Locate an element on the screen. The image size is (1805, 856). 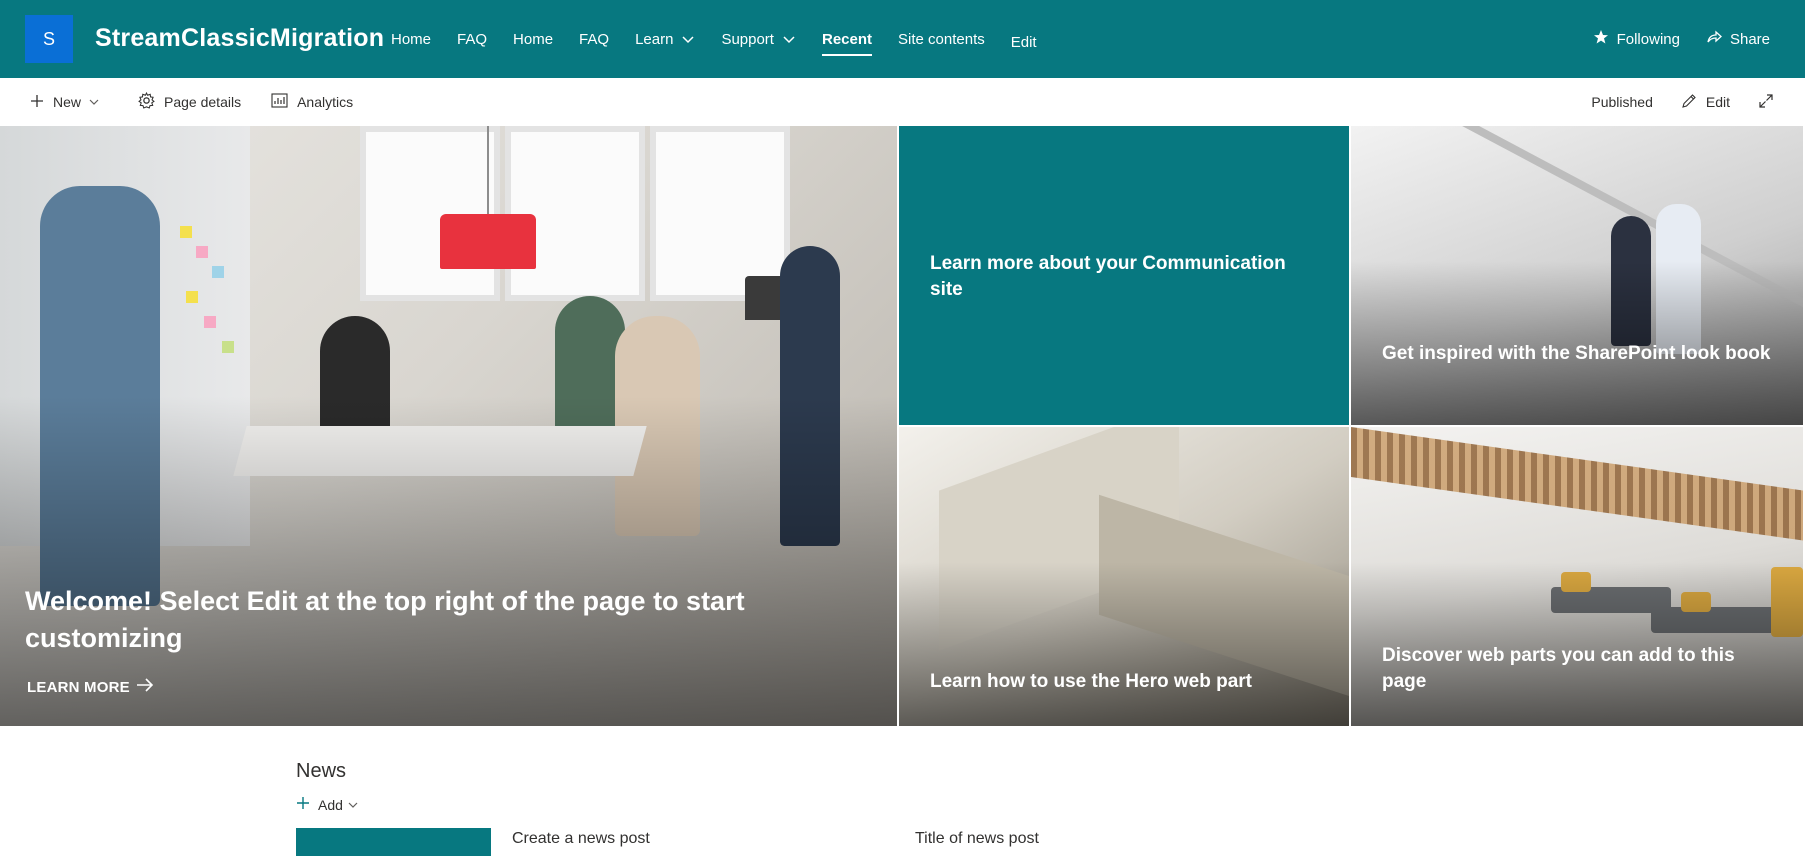
nav-item-label: Site contents is located at coordinates (941, 39).